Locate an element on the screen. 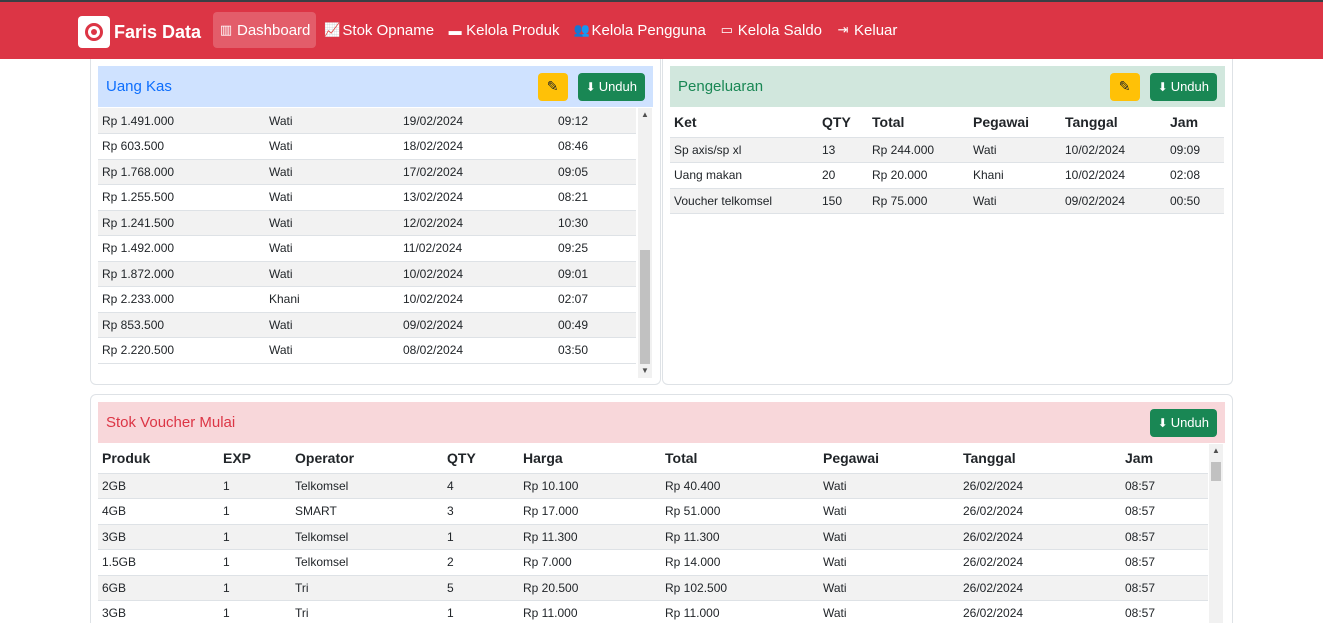 This screenshot has width=1323, height=623. cell-amount: Rp 603.500 is located at coordinates (181, 146).